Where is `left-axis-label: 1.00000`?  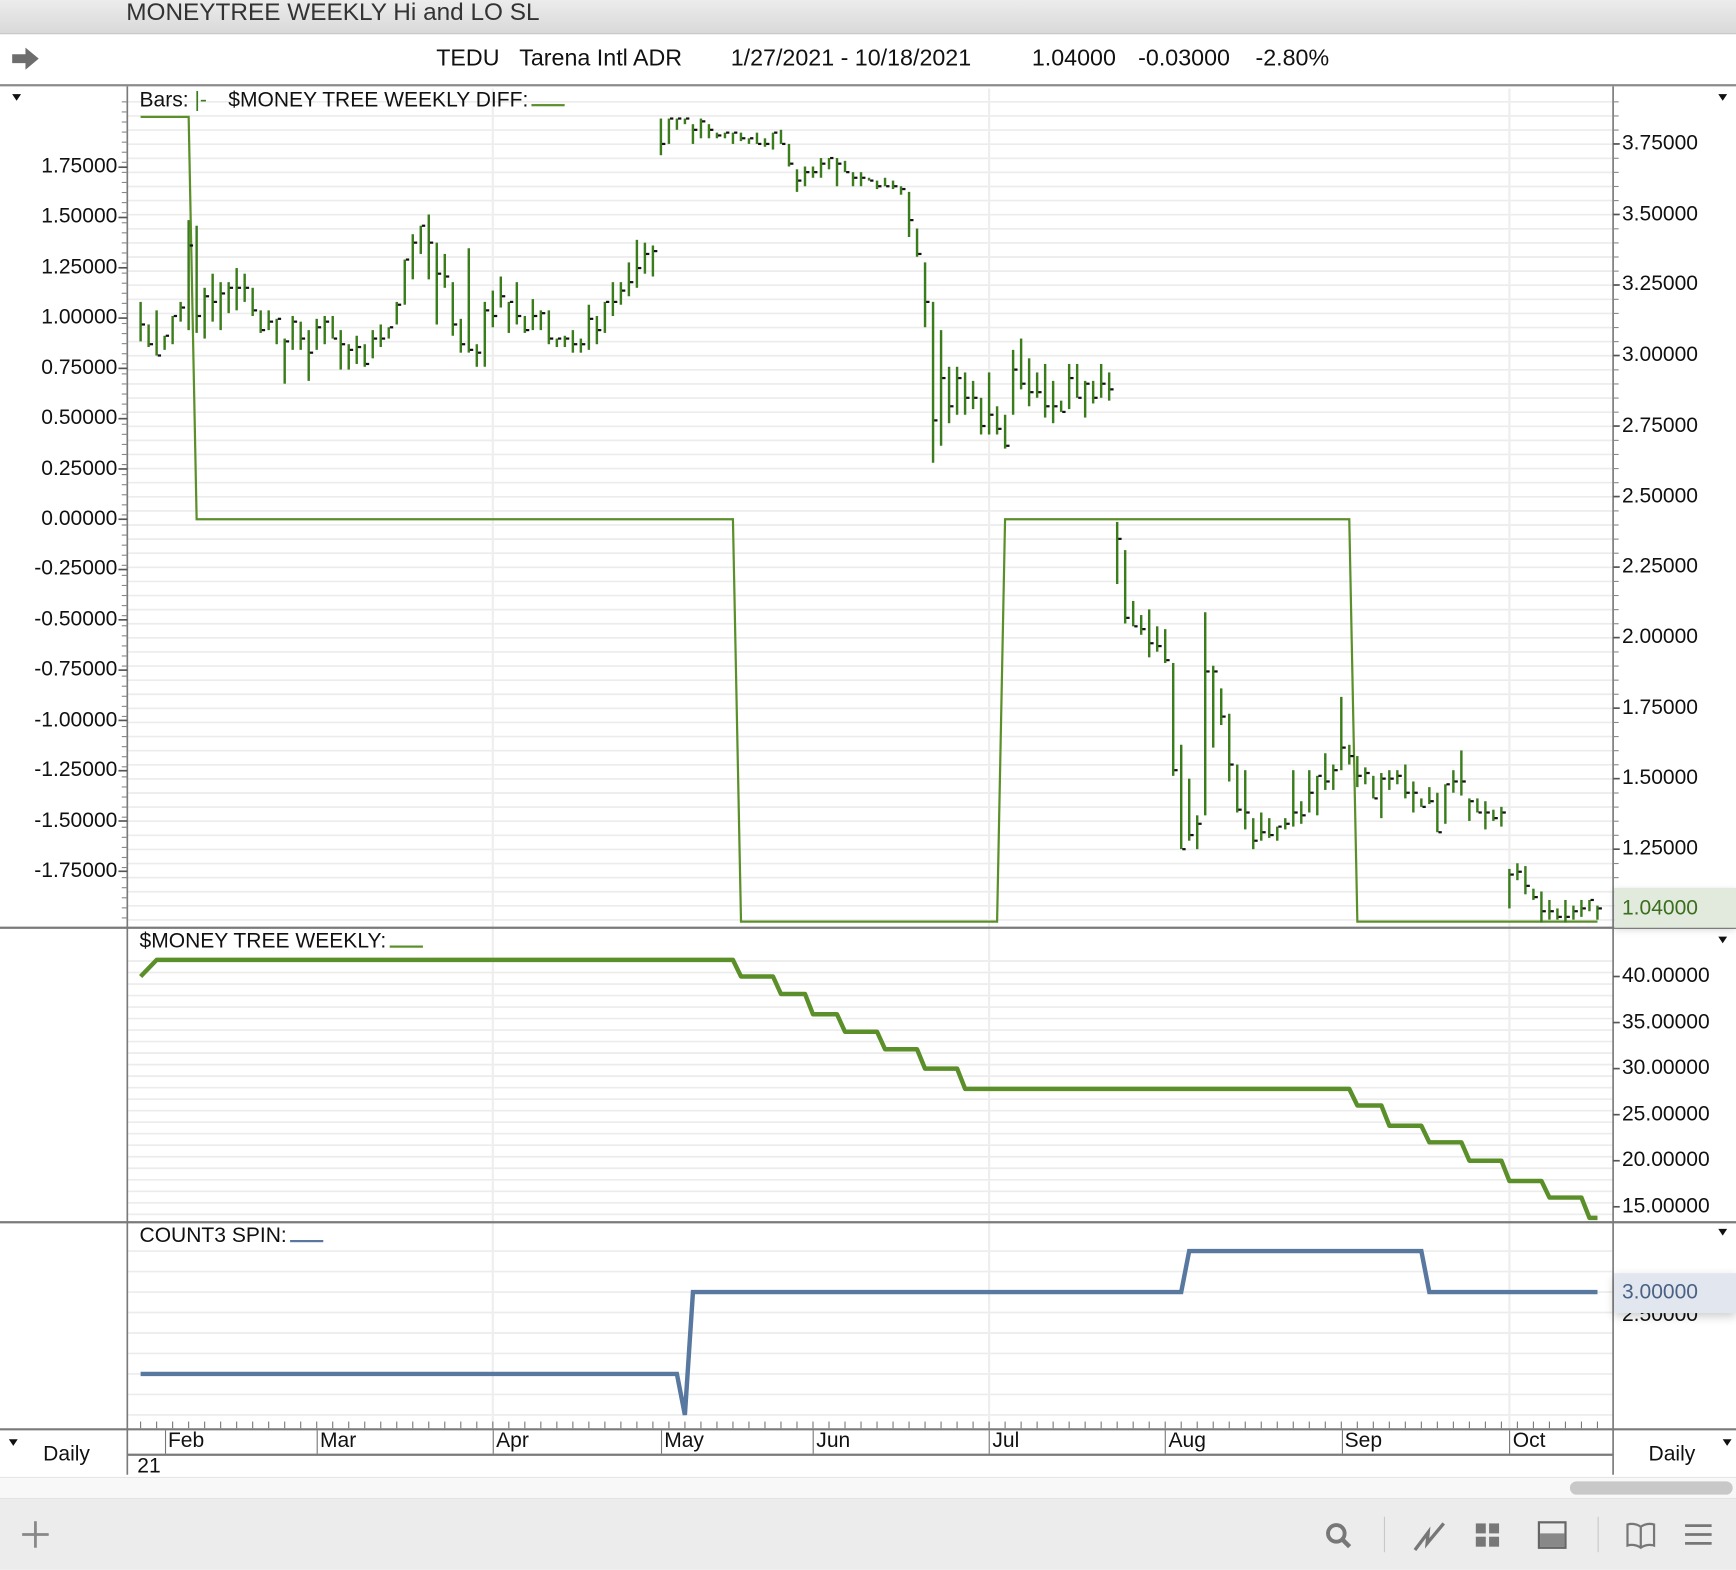 left-axis-label: 1.00000 is located at coordinates (79, 317).